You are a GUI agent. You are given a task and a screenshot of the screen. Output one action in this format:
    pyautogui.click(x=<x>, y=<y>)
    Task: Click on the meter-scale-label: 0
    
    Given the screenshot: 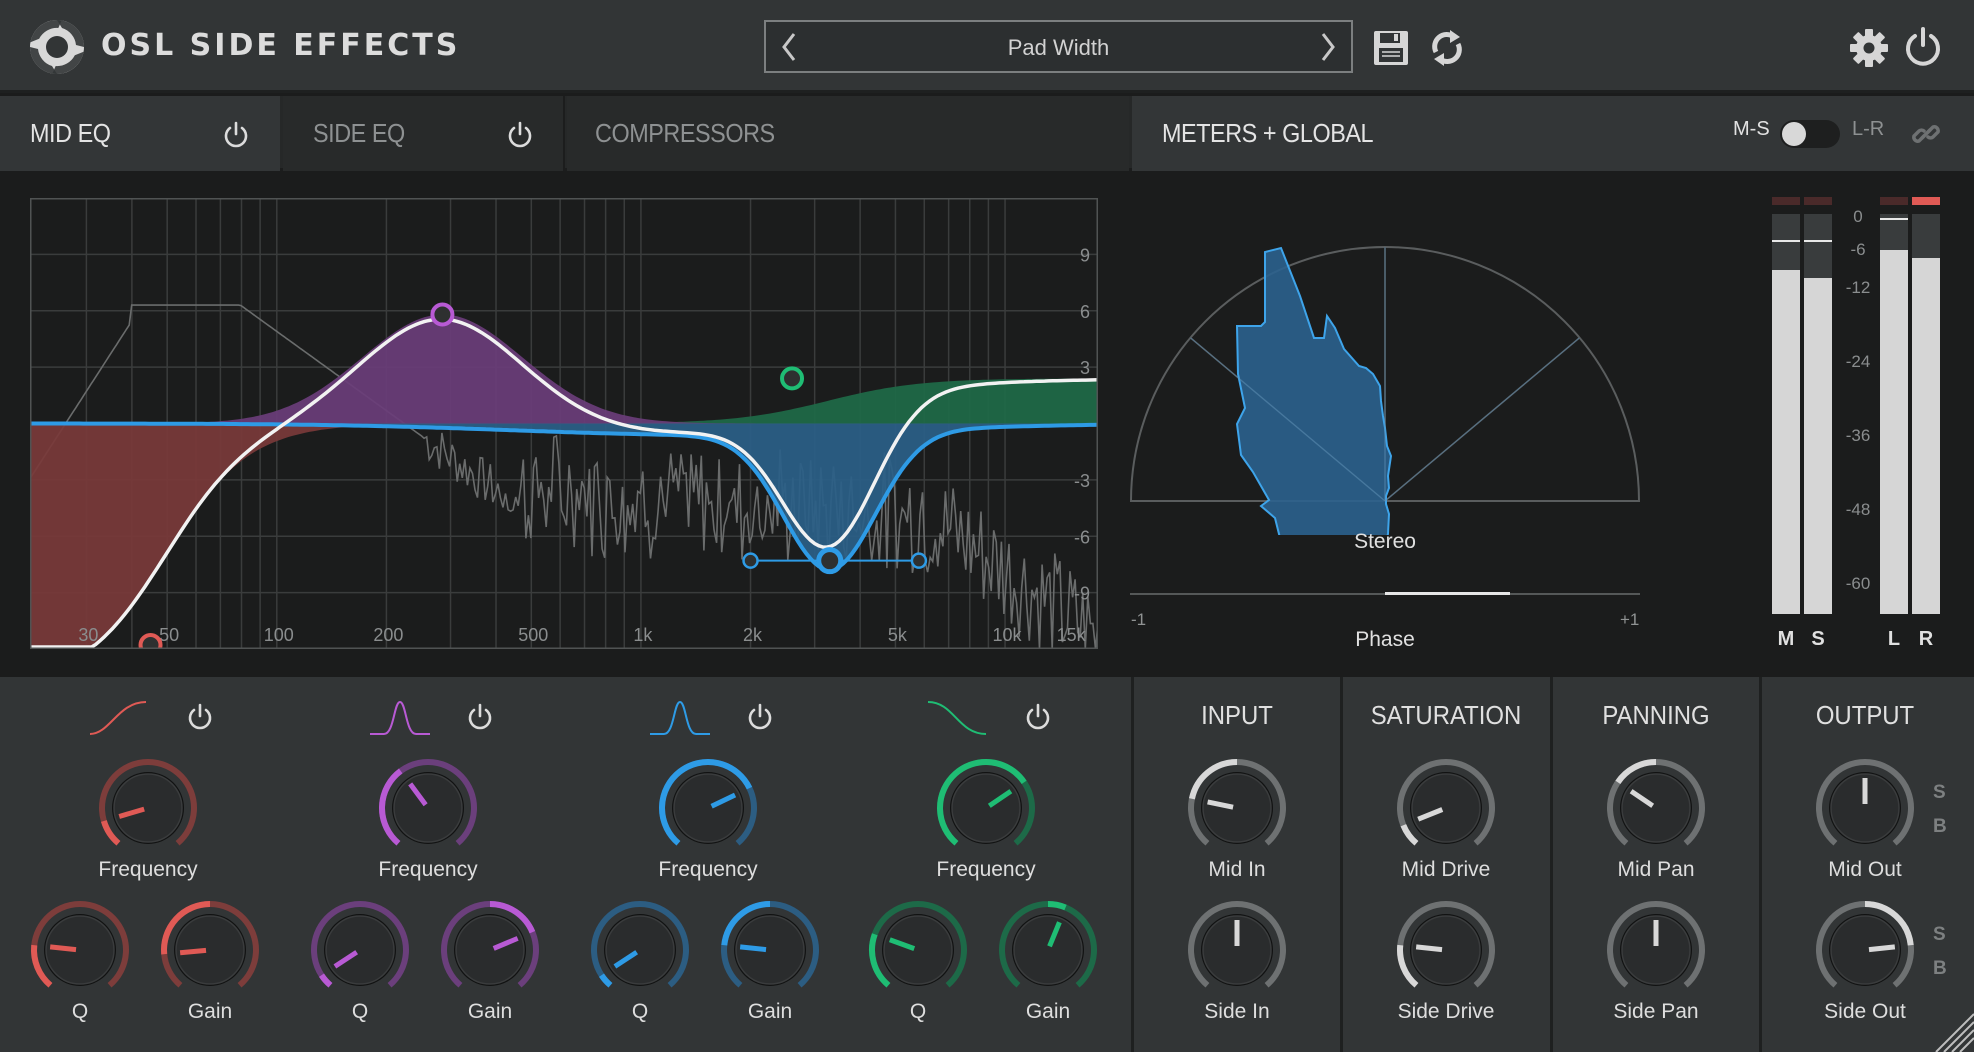 What is the action you would take?
    pyautogui.click(x=1858, y=216)
    